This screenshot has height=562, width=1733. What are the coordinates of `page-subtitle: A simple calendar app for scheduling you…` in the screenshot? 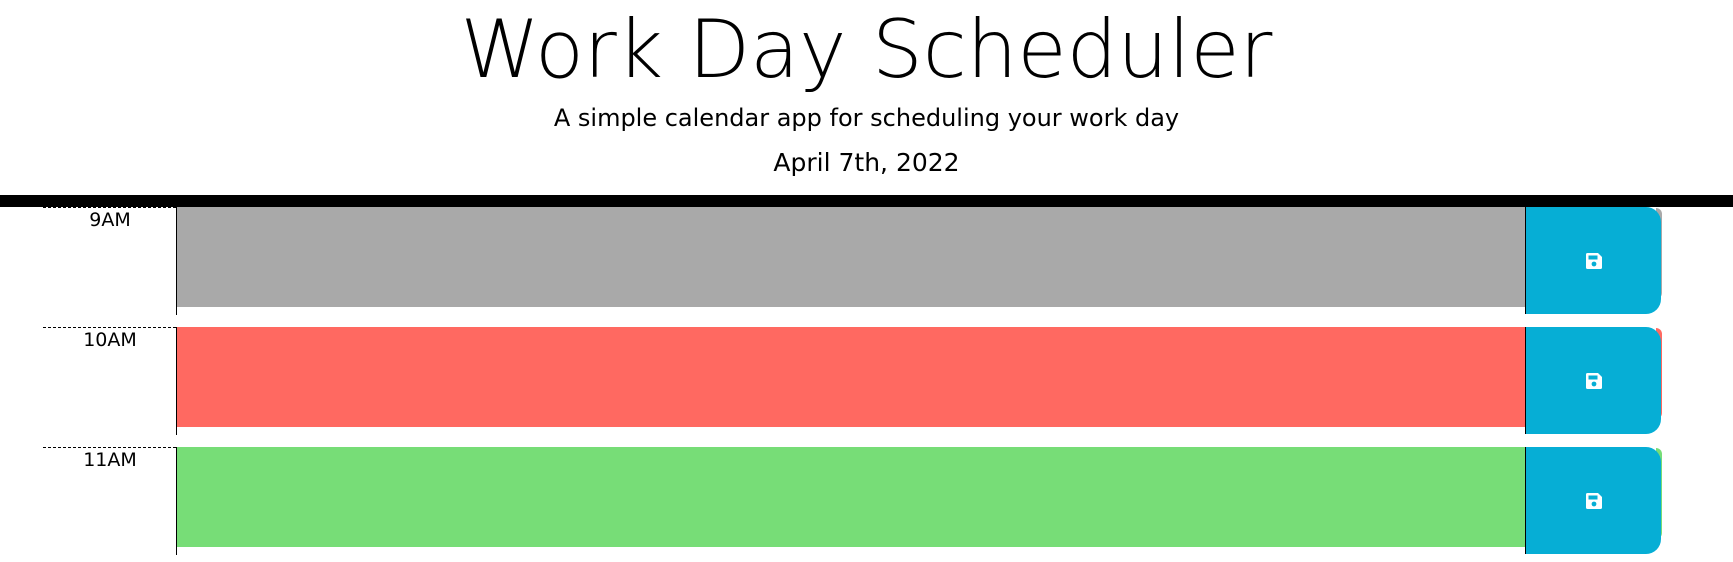 It's located at (866, 118).